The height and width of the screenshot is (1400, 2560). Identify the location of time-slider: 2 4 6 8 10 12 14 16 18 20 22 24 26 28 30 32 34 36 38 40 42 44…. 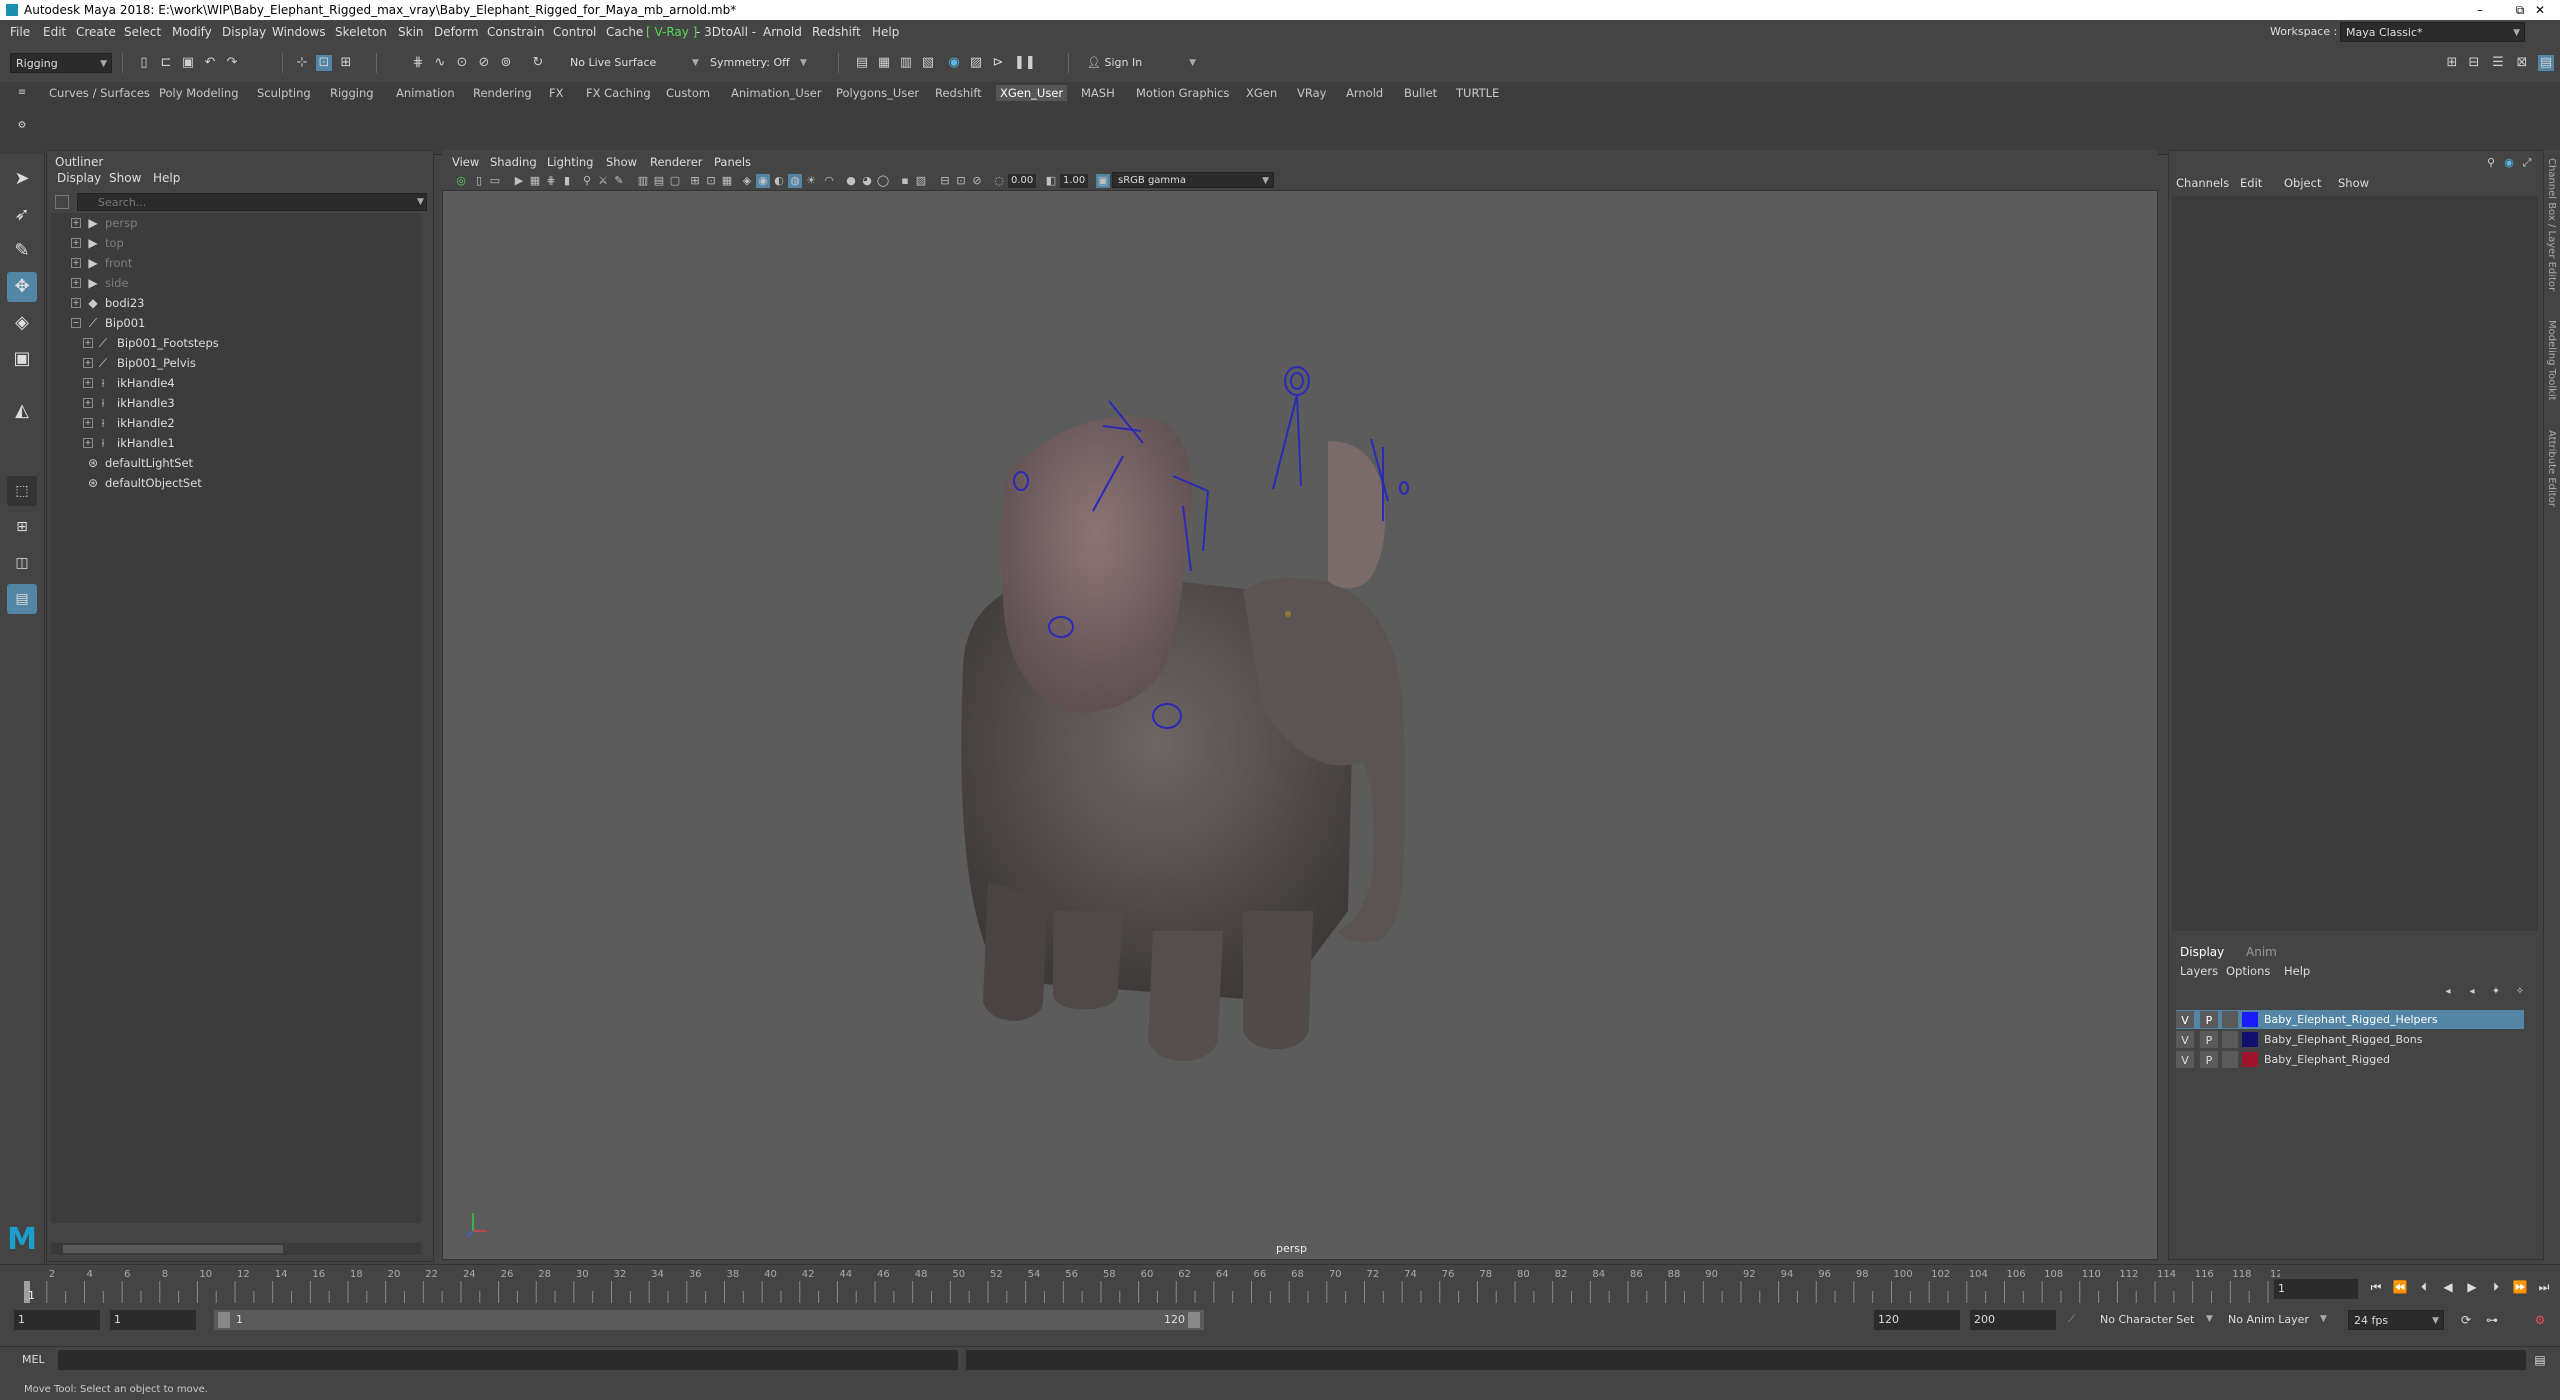
(1280, 1284).